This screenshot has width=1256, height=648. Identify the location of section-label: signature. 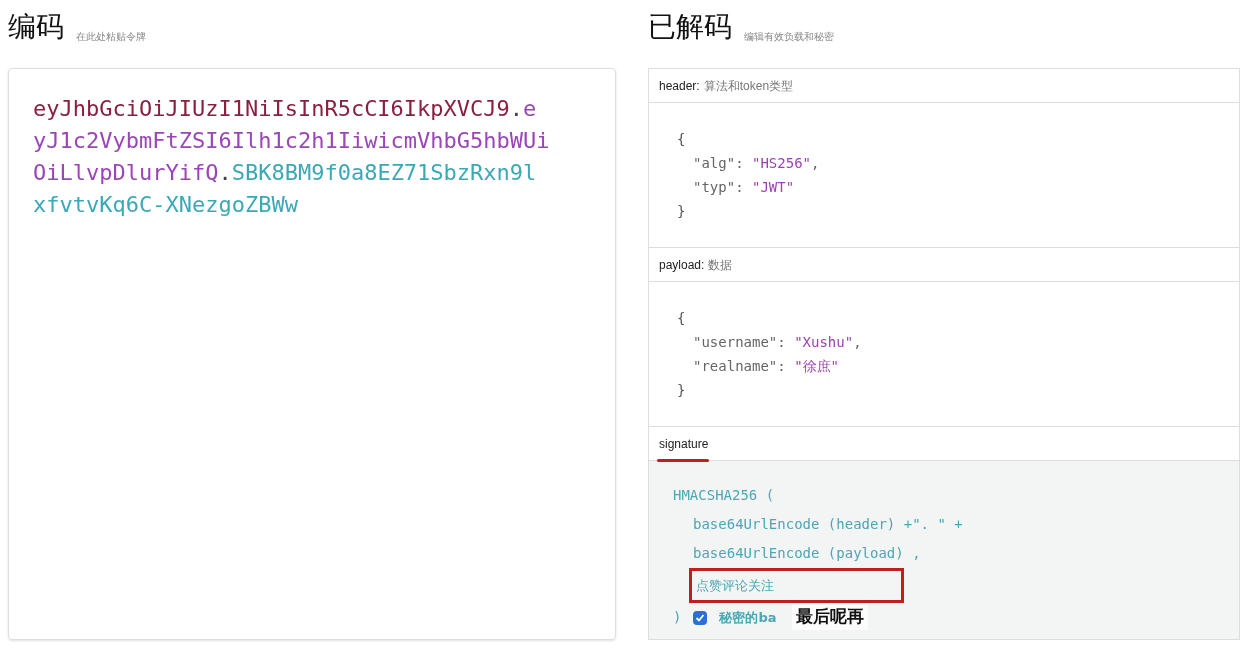
(684, 444).